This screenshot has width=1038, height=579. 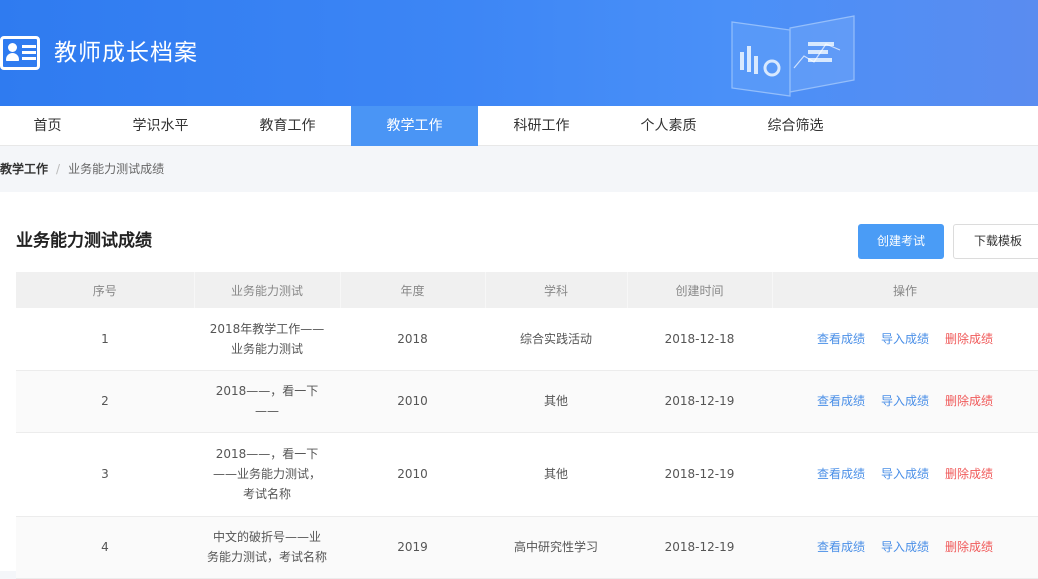 What do you see at coordinates (556, 339) in the screenshot?
I see `subject: 综合实践活动` at bounding box center [556, 339].